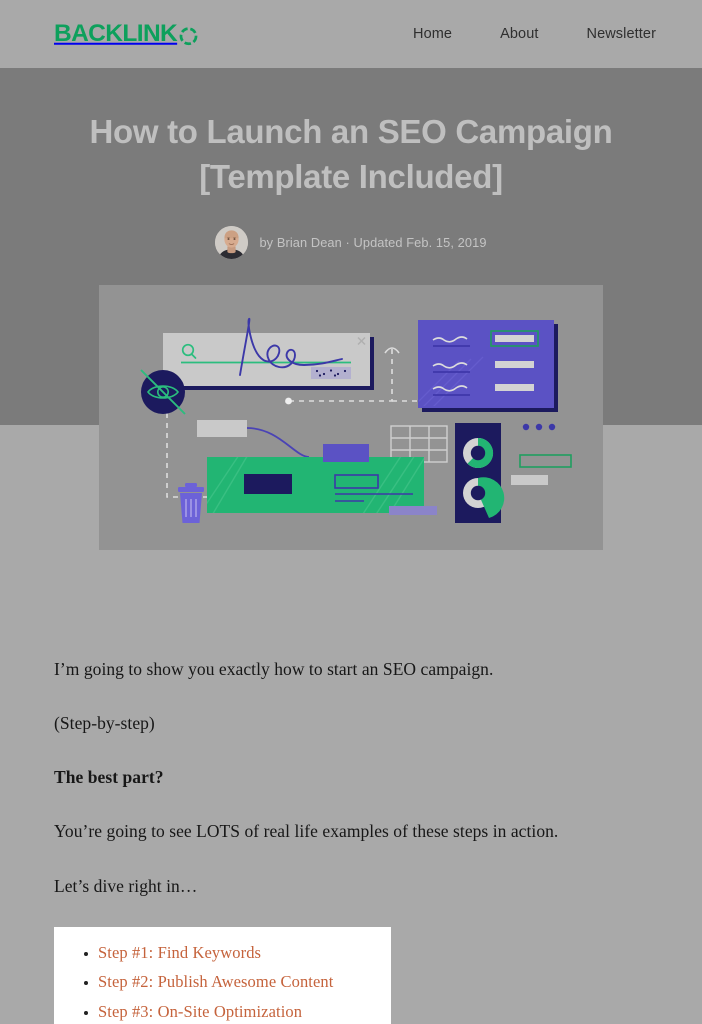  I want to click on dashed-circle-o-icon, so click(188, 36).